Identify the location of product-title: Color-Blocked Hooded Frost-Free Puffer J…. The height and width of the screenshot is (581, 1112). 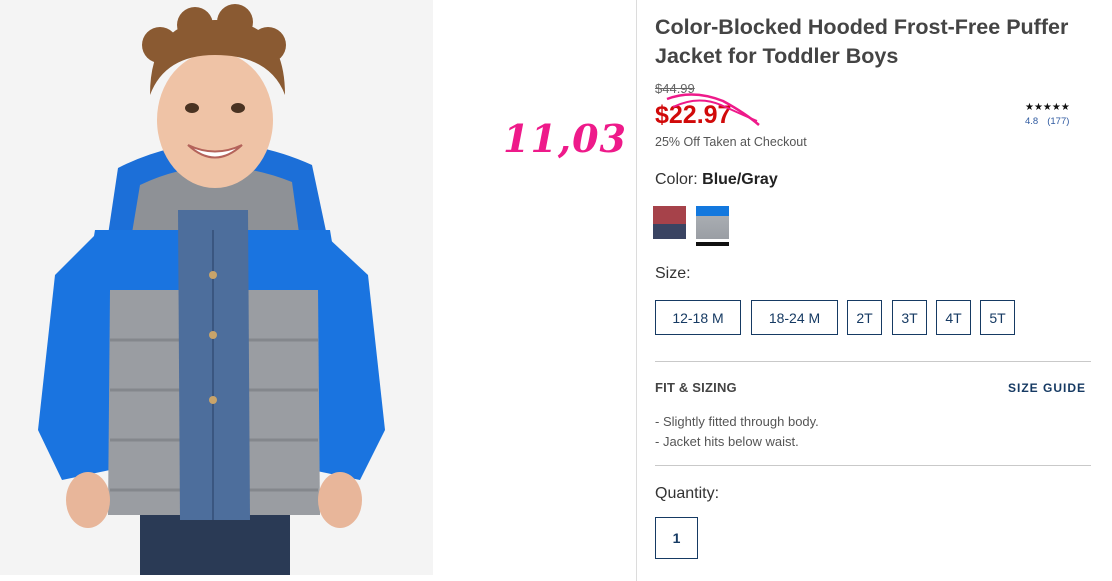
(862, 41).